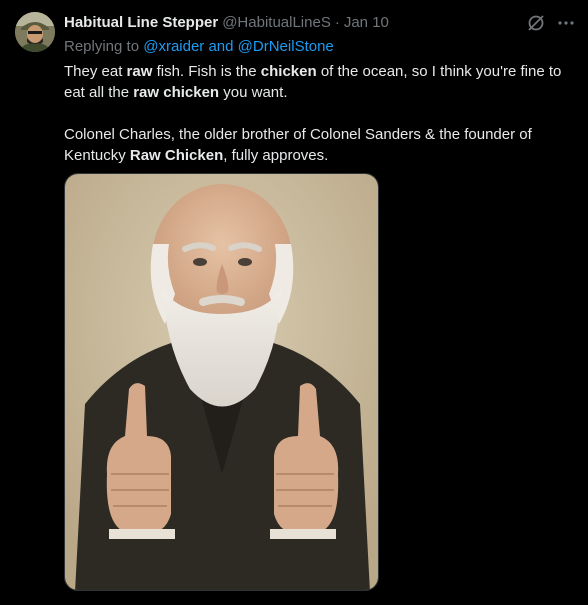 Image resolution: width=588 pixels, height=605 pixels. I want to click on text-segment: , fully approves., so click(276, 155).